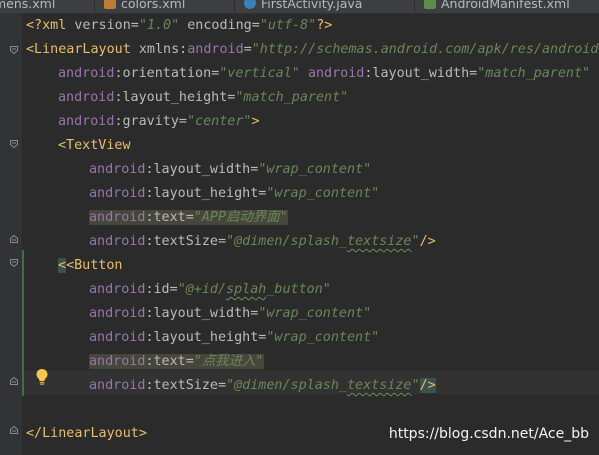  What do you see at coordinates (46, 25) in the screenshot?
I see `xml-prolog: <?xml` at bounding box center [46, 25].